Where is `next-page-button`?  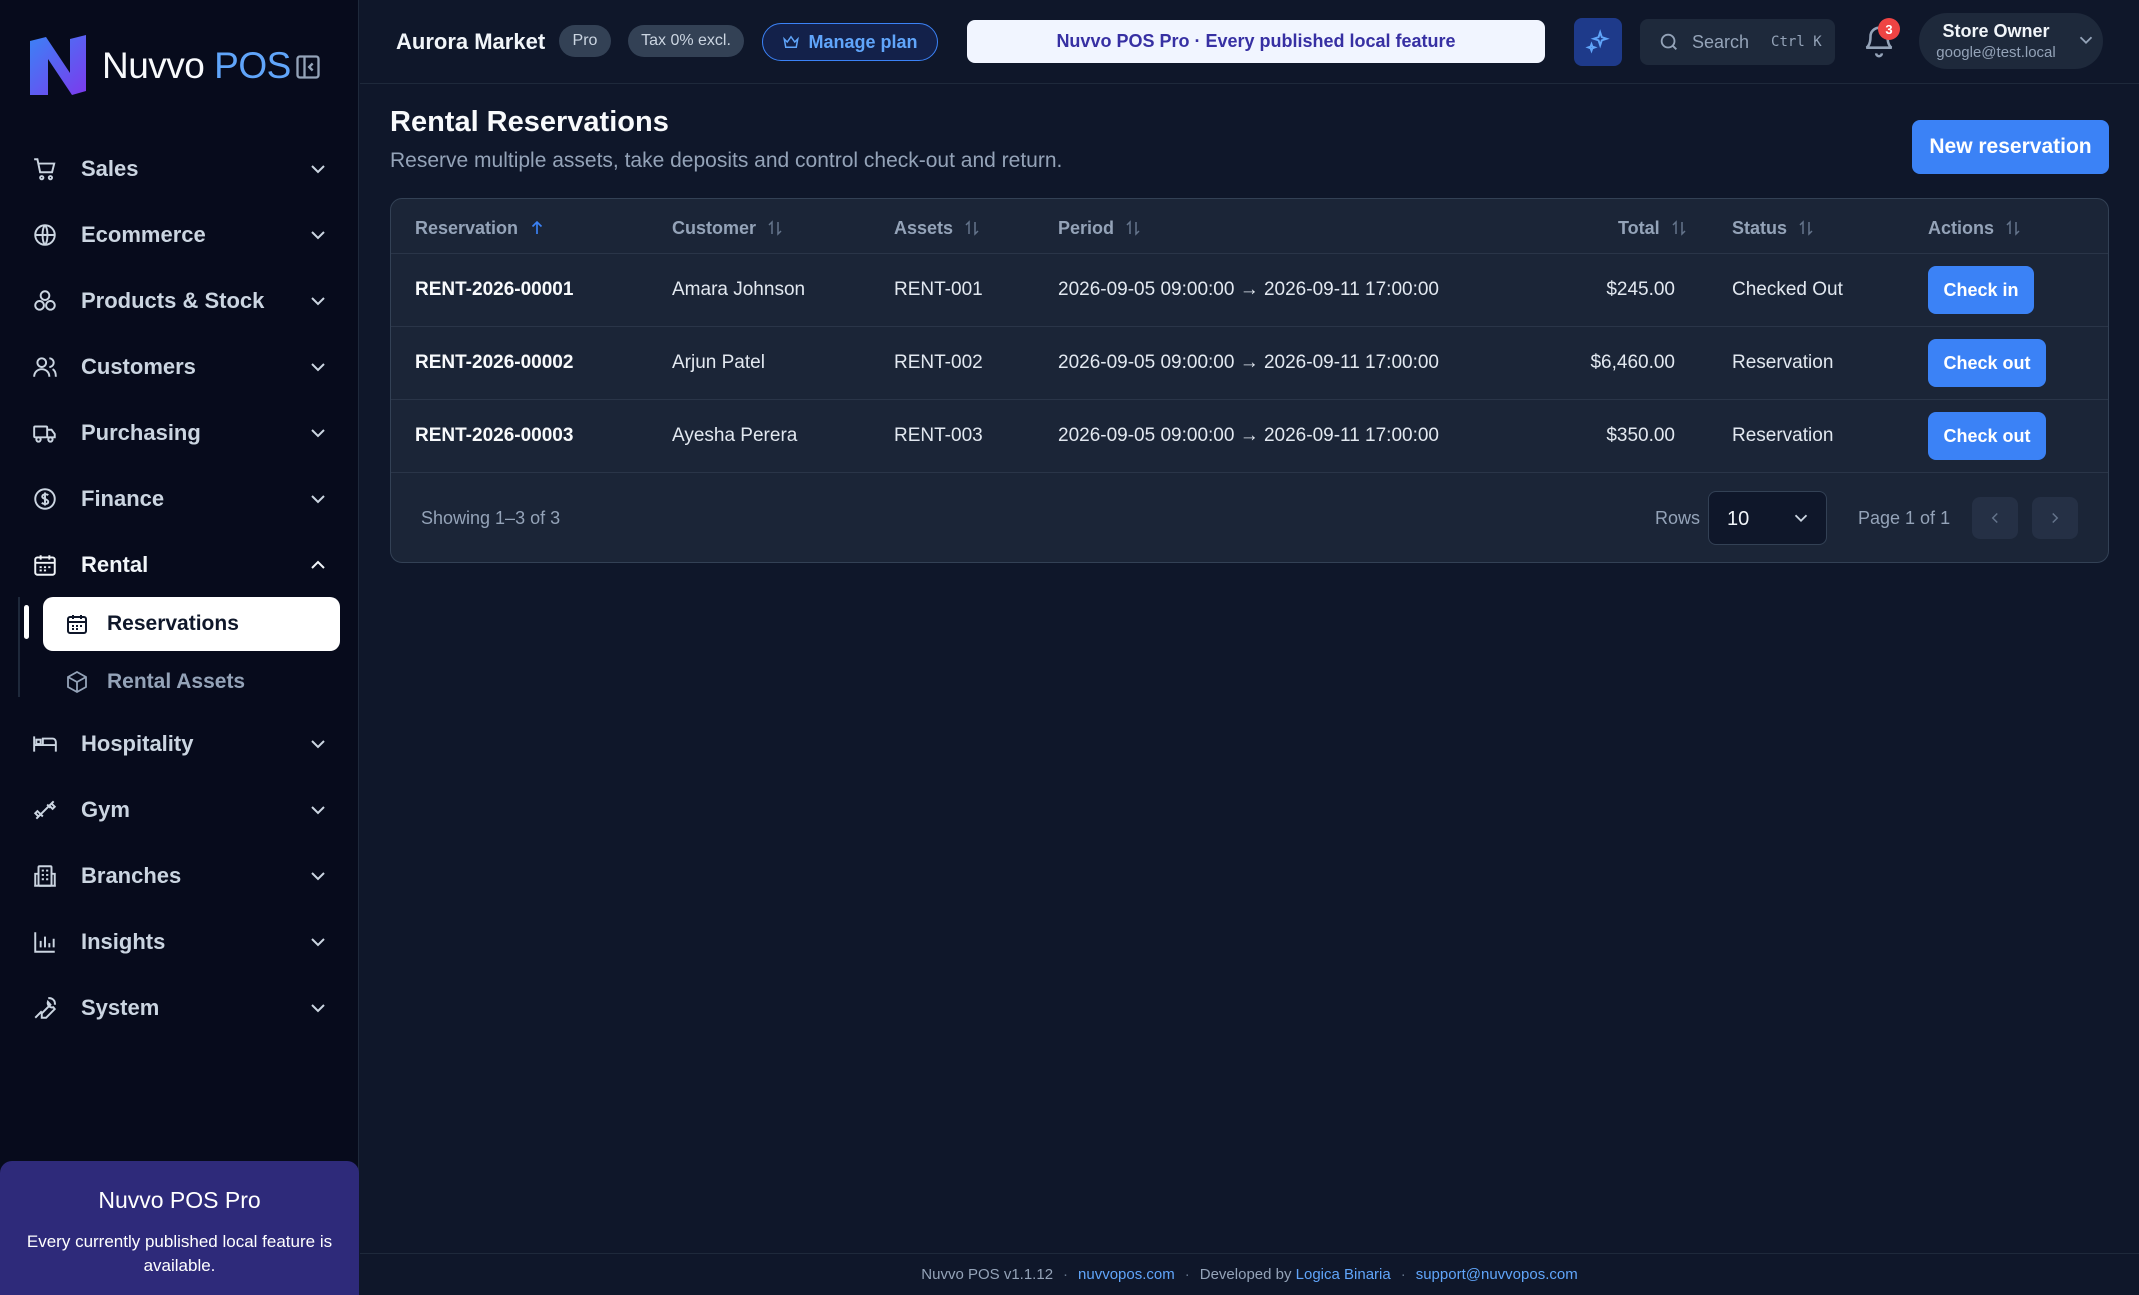 next-page-button is located at coordinates (2055, 518).